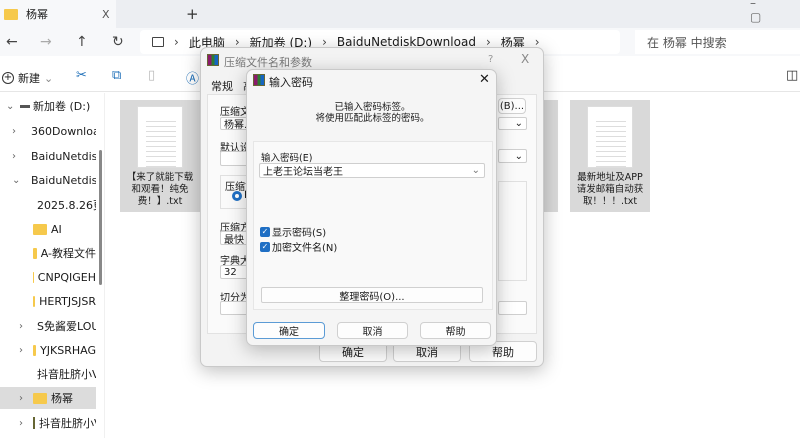 Image resolution: width=800 pixels, height=438 pixels. What do you see at coordinates (25, 106) in the screenshot?
I see `drive-icon` at bounding box center [25, 106].